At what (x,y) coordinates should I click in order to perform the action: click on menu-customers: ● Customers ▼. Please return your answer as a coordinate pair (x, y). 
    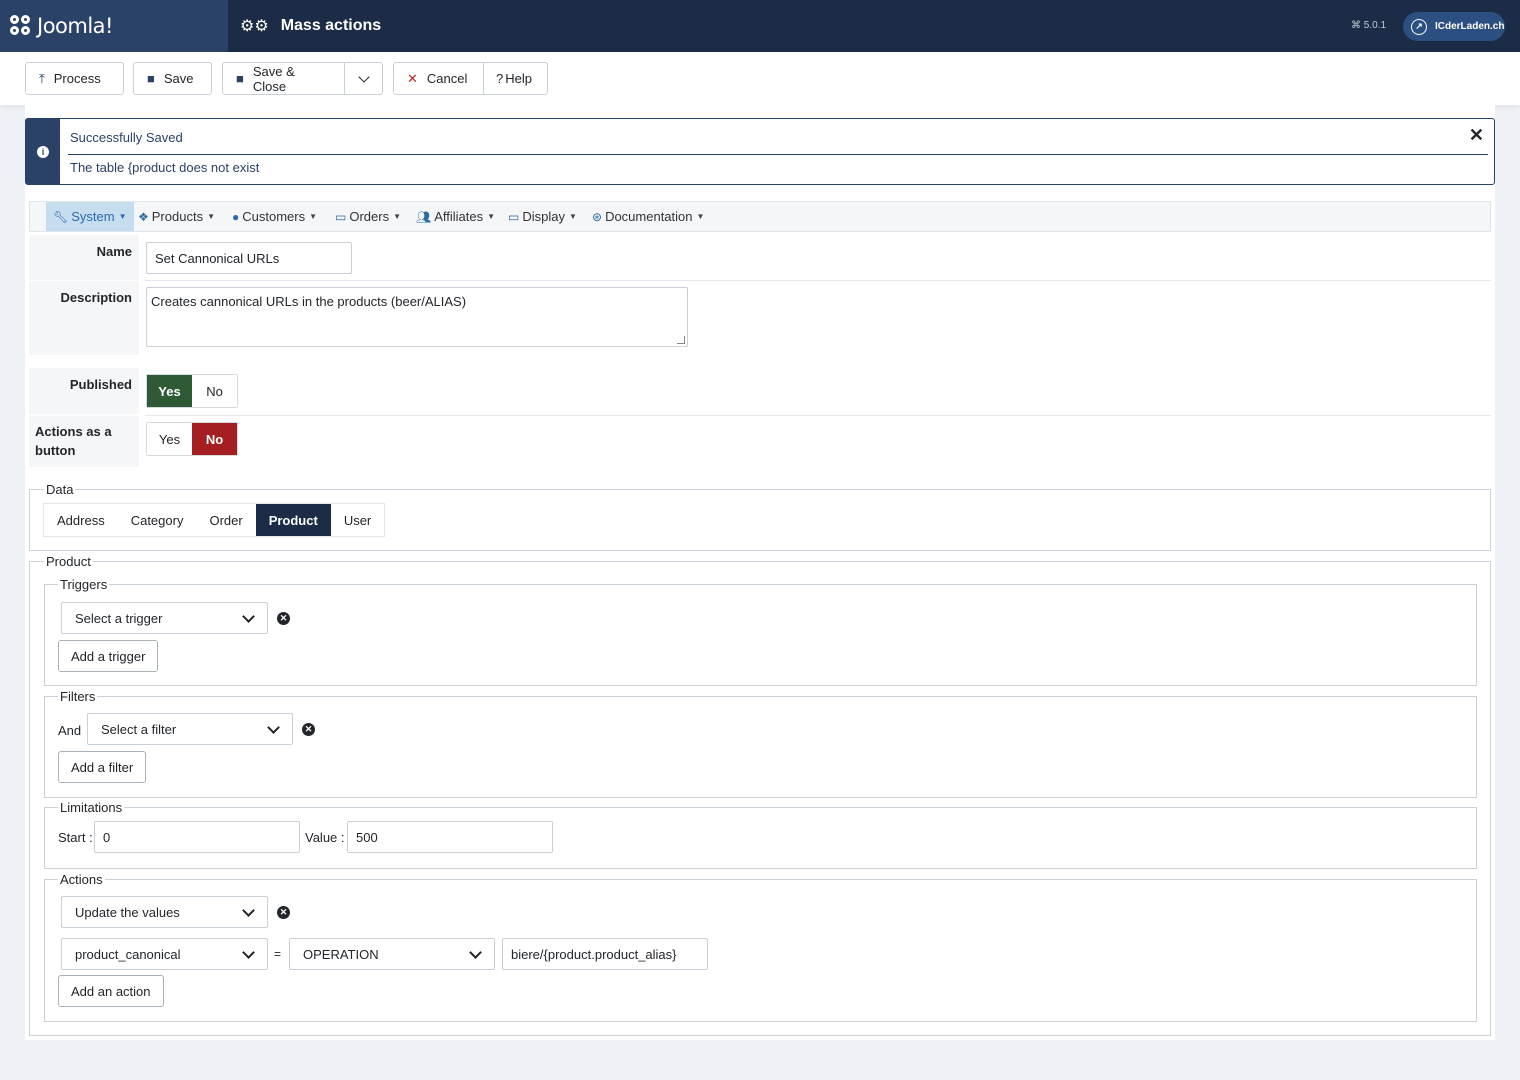
    Looking at the image, I should click on (274, 216).